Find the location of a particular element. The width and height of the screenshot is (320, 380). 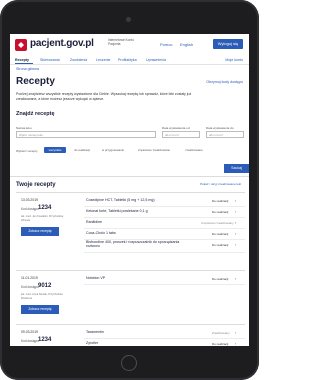

breadcrumb: Strona główna is located at coordinates (27, 69).